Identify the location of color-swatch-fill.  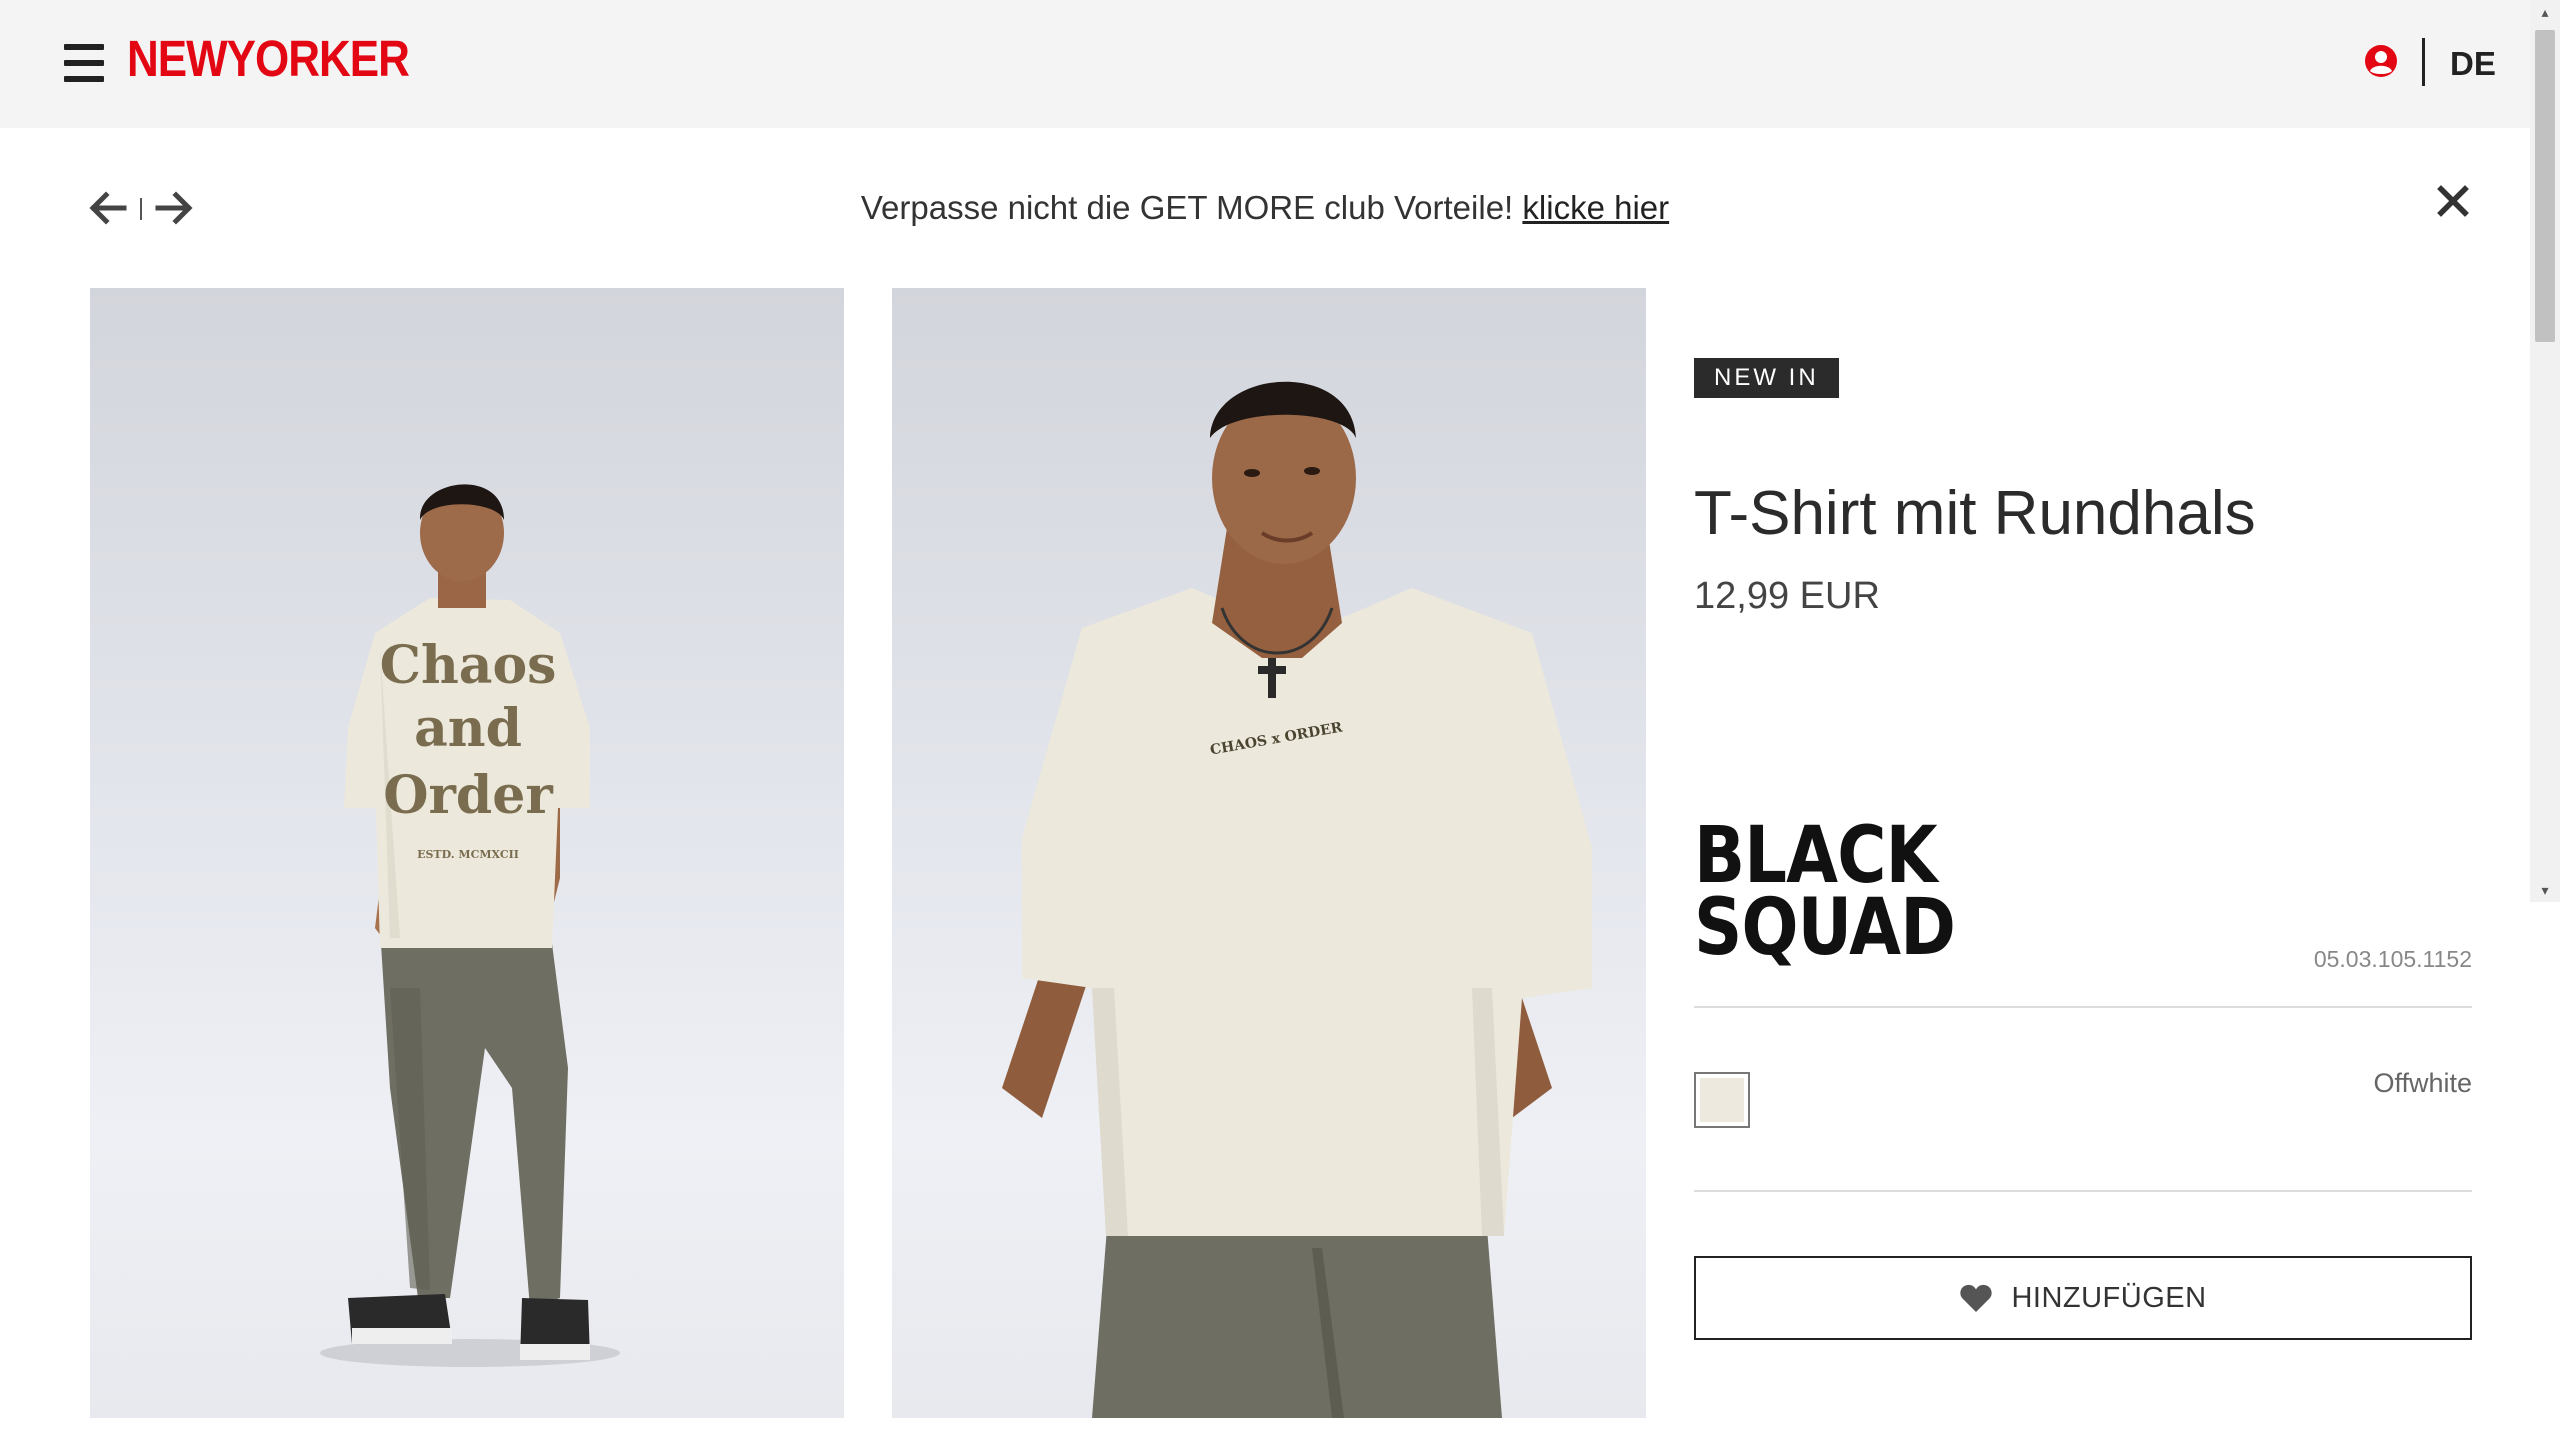
(1722, 1100).